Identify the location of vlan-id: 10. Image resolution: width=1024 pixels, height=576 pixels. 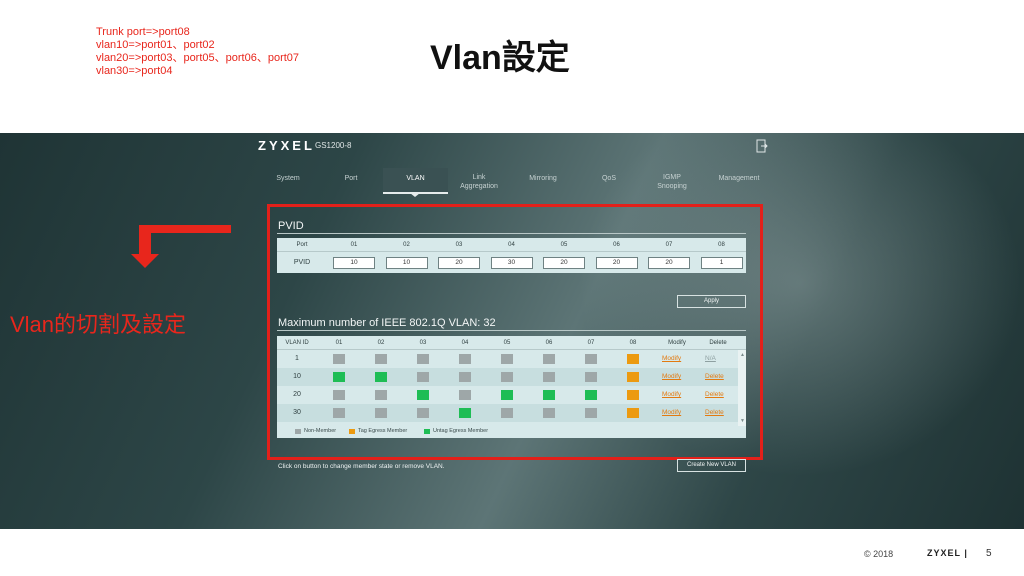
(297, 376).